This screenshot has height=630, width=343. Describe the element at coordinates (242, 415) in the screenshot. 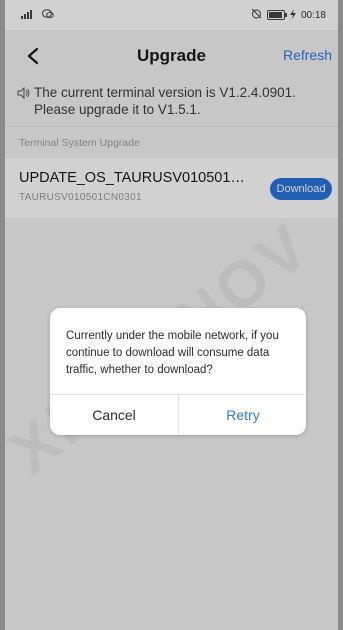

I see `retry-button: Retry` at that location.